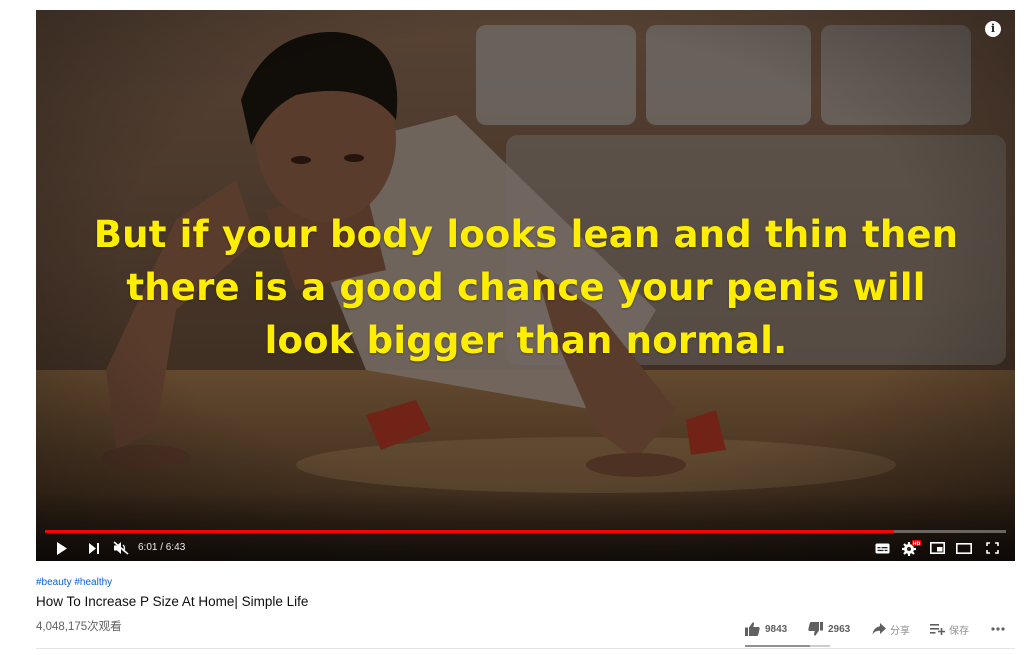 This screenshot has width=1024, height=655. Describe the element at coordinates (526, 340) in the screenshot. I see `caption-line: look bigger than normal.` at that location.